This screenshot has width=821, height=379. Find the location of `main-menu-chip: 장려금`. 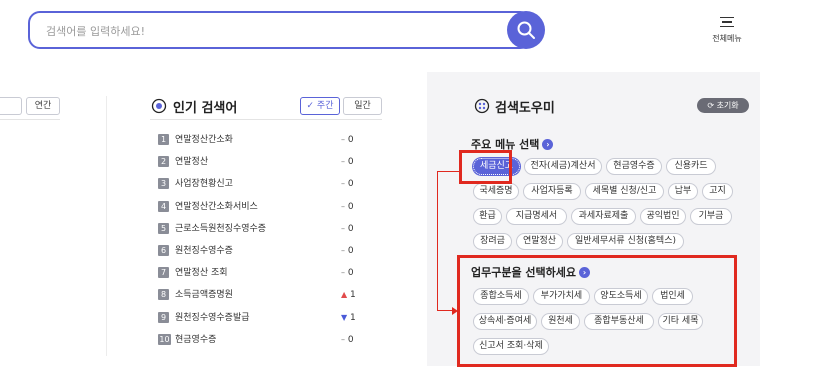

main-menu-chip: 장려금 is located at coordinates (492, 241).